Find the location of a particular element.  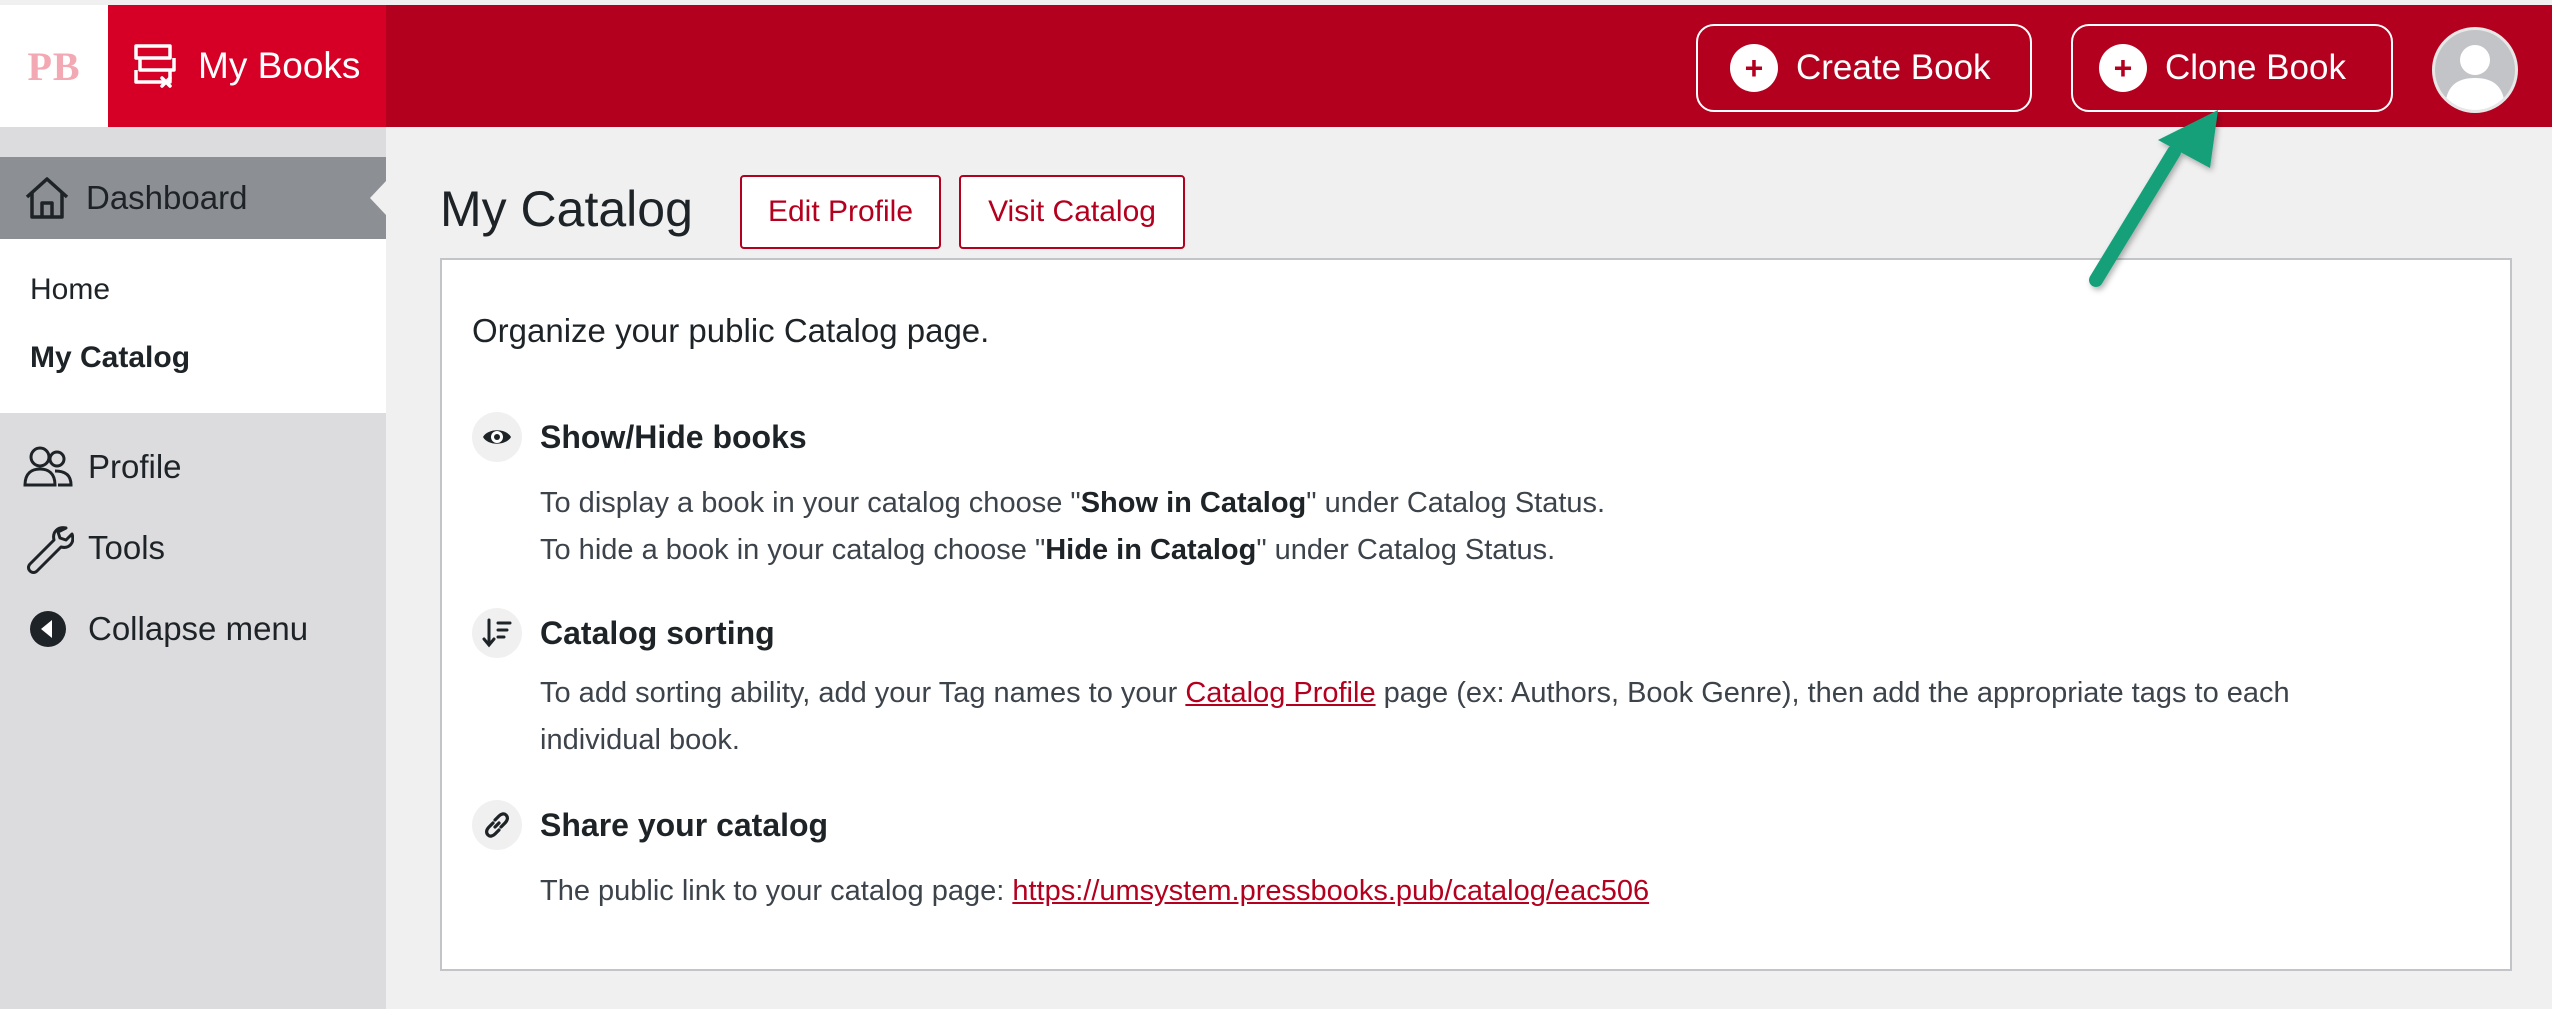

catalog-profile-link: Catalog Profile is located at coordinates (1280, 693).